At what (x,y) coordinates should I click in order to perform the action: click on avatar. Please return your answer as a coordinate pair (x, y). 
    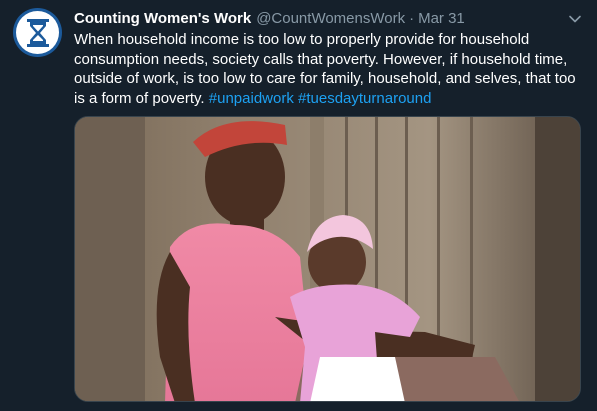
    Looking at the image, I should click on (37, 32).